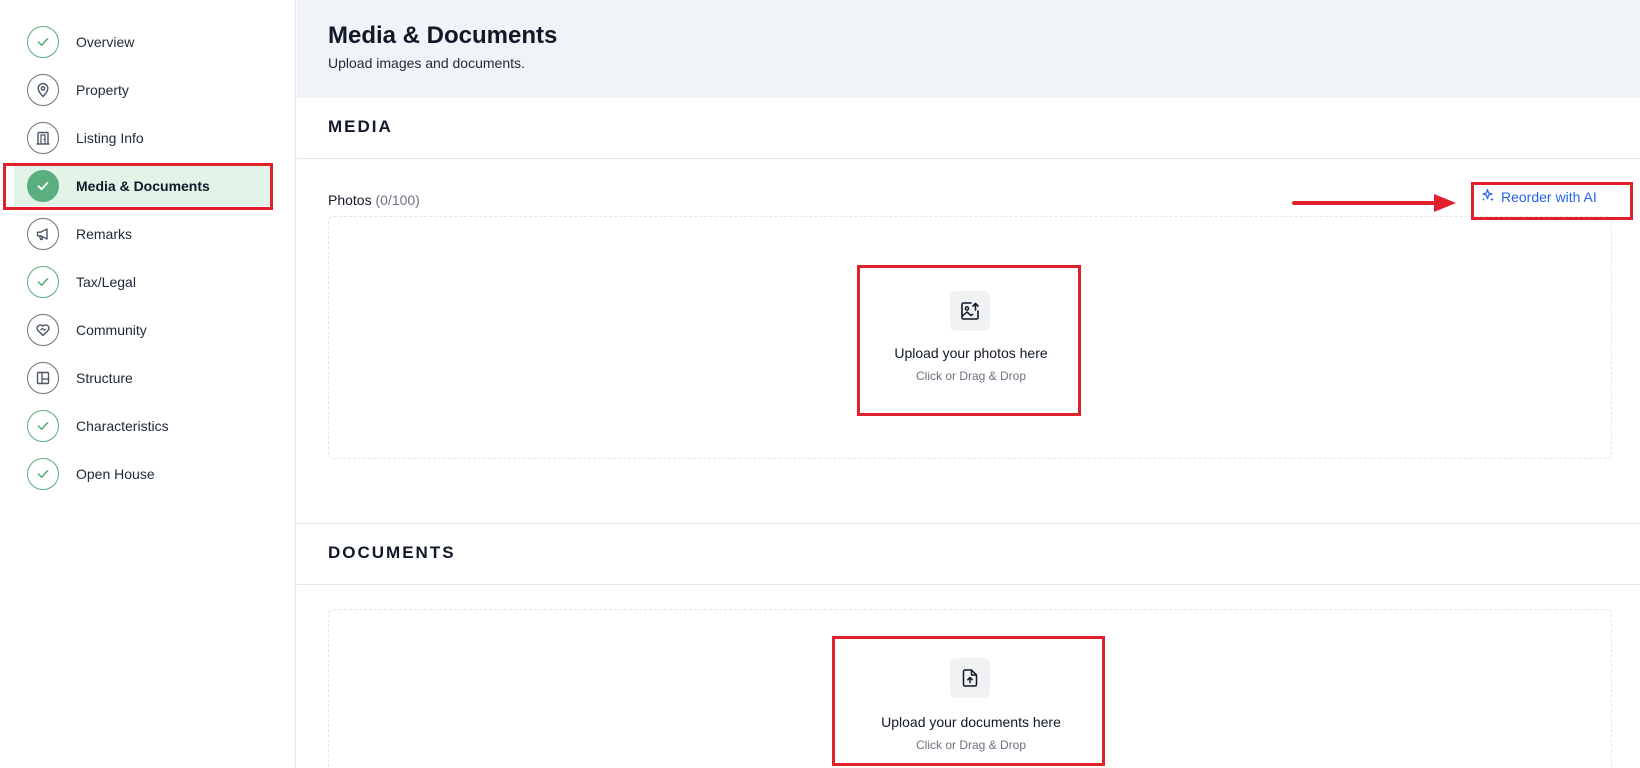  What do you see at coordinates (350, 200) in the screenshot?
I see `photos-label-text: Photos` at bounding box center [350, 200].